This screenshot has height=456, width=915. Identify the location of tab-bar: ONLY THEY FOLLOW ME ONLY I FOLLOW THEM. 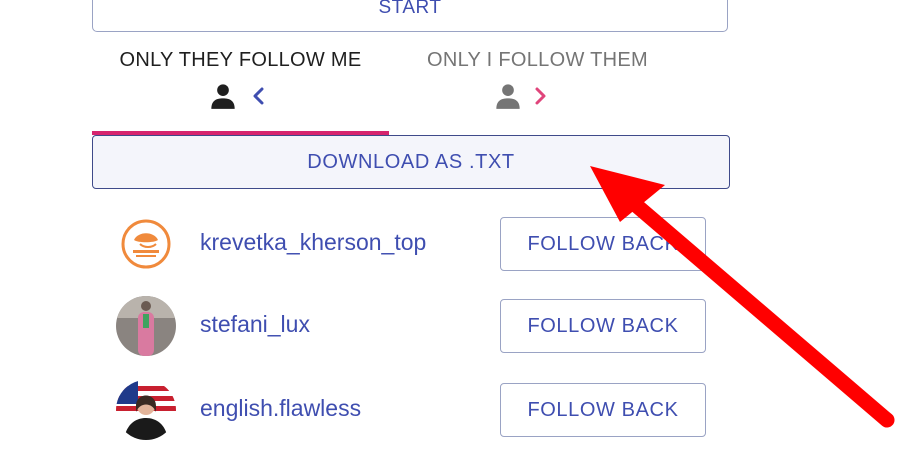
(389, 86).